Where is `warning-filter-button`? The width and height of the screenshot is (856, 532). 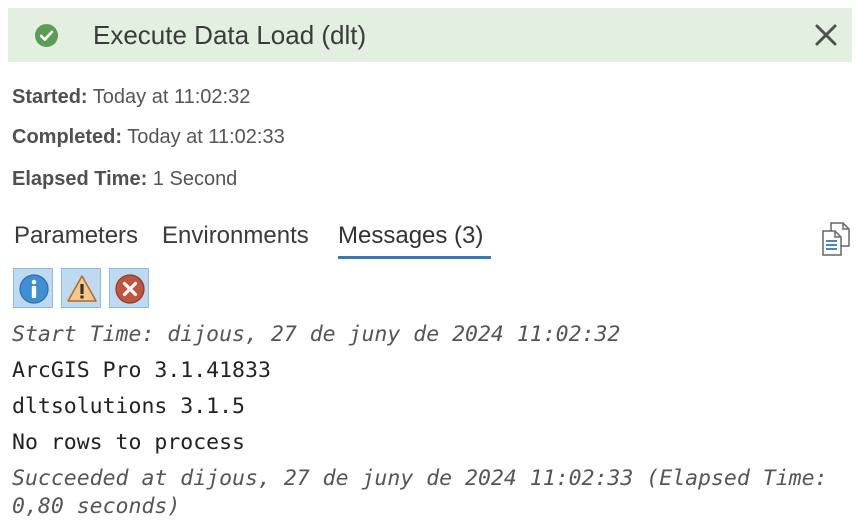 warning-filter-button is located at coordinates (81, 288).